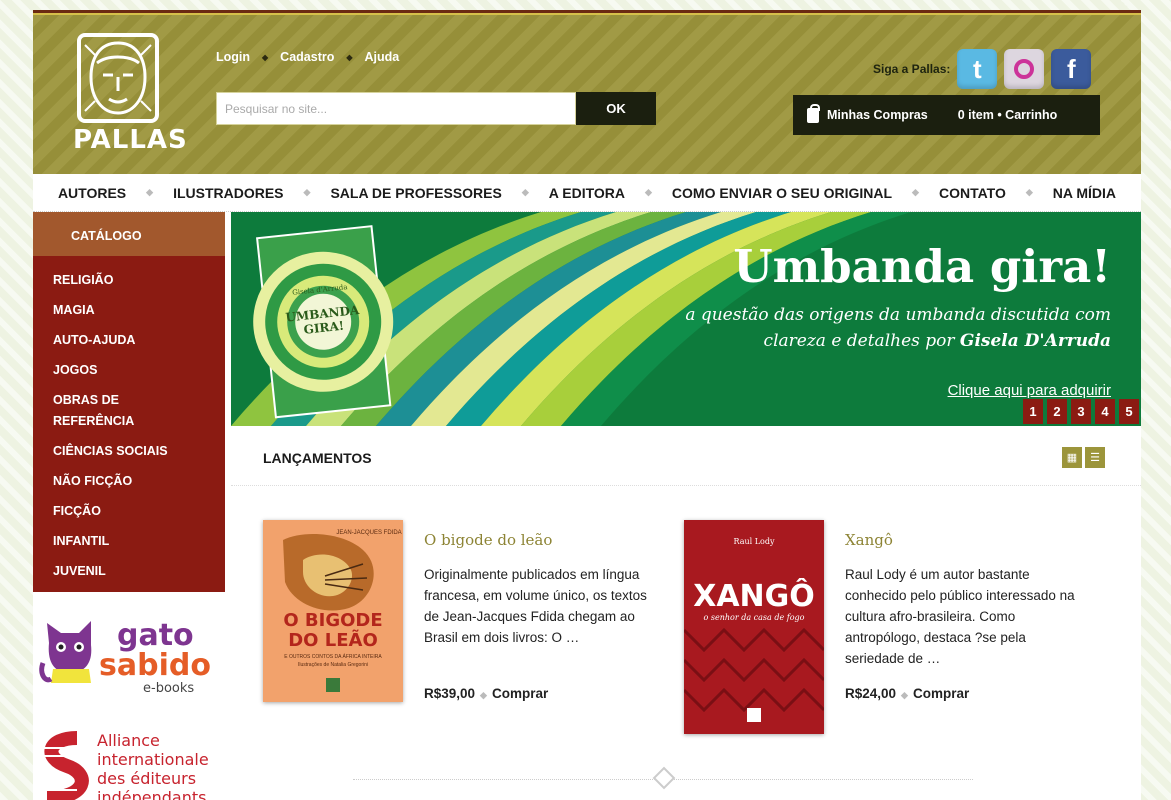 This screenshot has width=1171, height=800. Describe the element at coordinates (754, 595) in the screenshot. I see `cover-title-xango: XANGÔ` at that location.